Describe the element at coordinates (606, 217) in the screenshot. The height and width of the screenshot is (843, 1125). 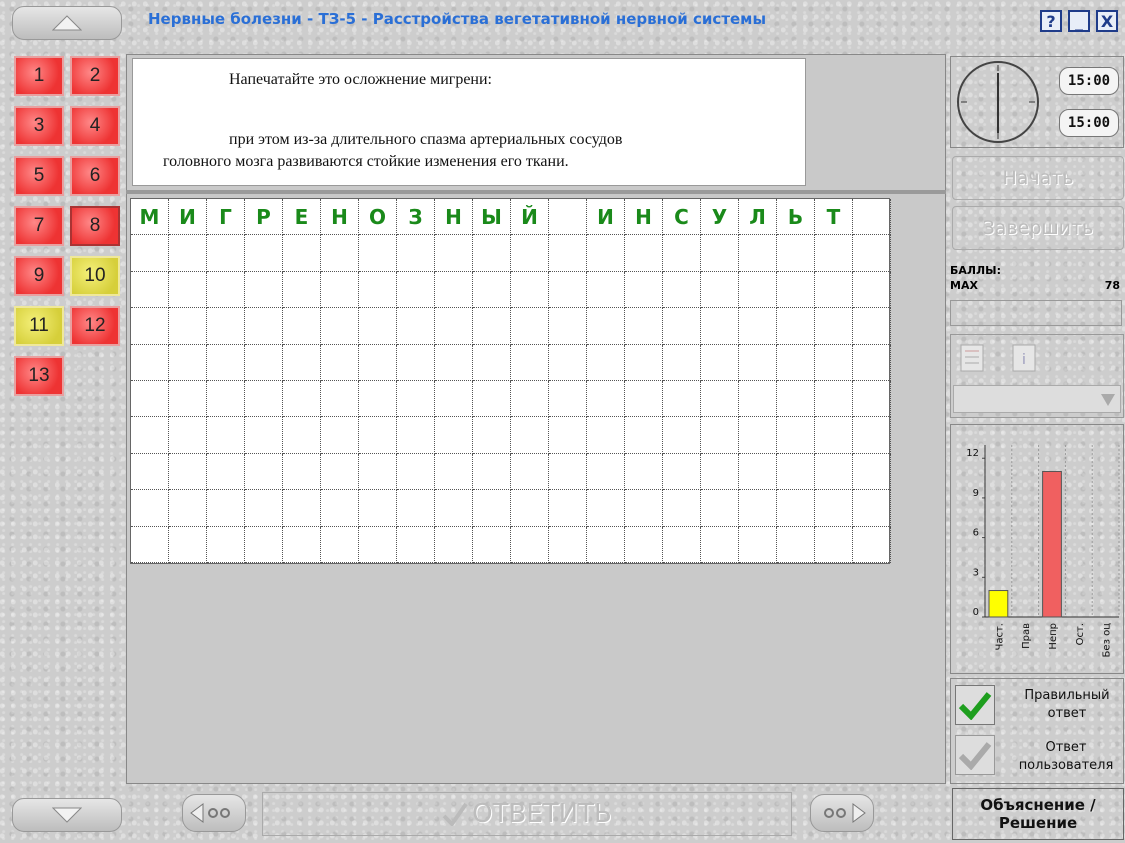
I see `grid-cell: И` at that location.